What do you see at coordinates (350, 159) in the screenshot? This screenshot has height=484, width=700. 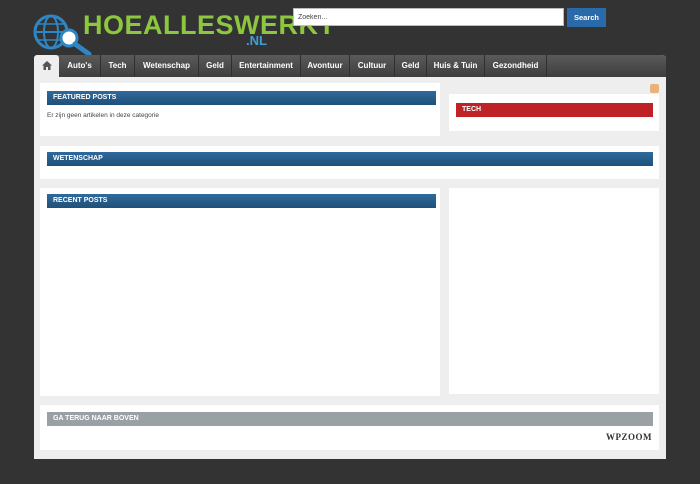 I see `wetenschap-title: WETENSCHAP` at bounding box center [350, 159].